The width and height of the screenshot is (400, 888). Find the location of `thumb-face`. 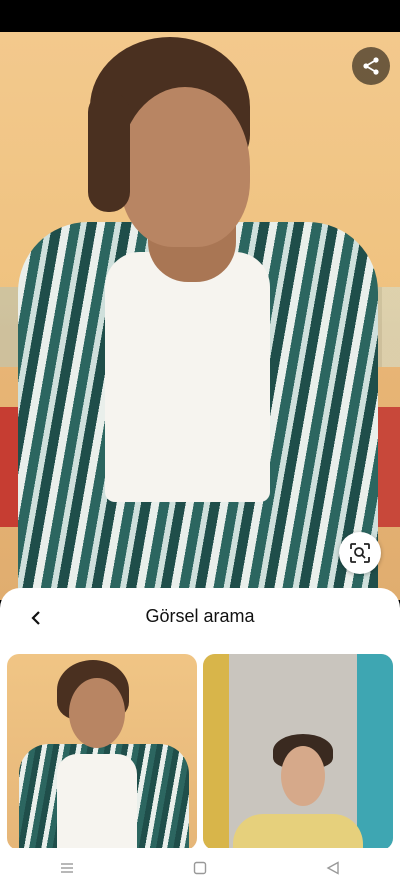

thumb-face is located at coordinates (97, 713).